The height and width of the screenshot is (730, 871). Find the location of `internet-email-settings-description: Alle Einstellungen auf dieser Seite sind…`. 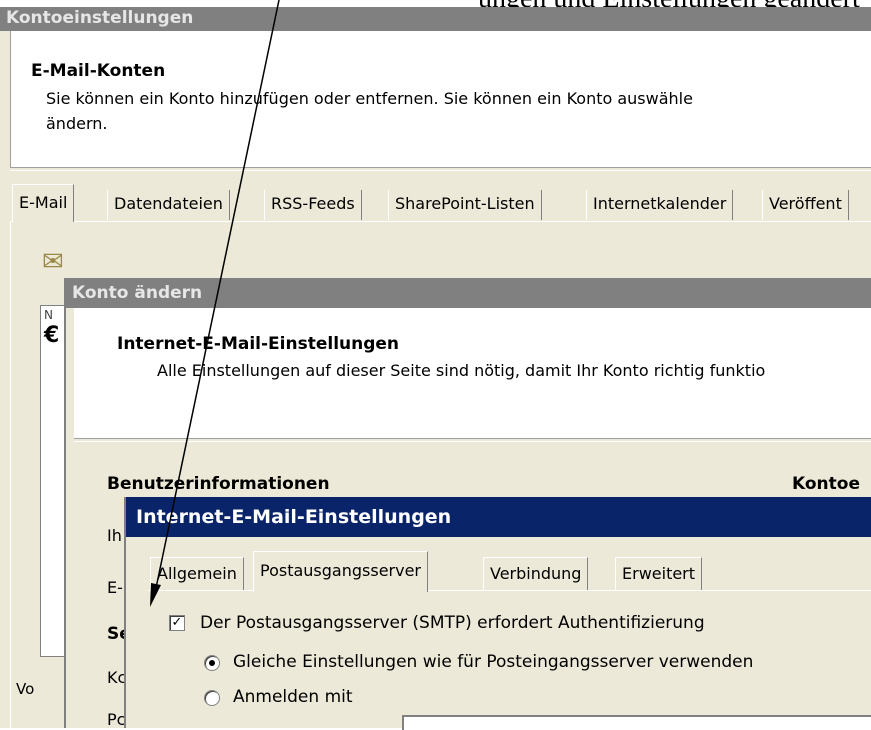

internet-email-settings-description: Alle Einstellungen auf dieser Seite sind… is located at coordinates (461, 370).